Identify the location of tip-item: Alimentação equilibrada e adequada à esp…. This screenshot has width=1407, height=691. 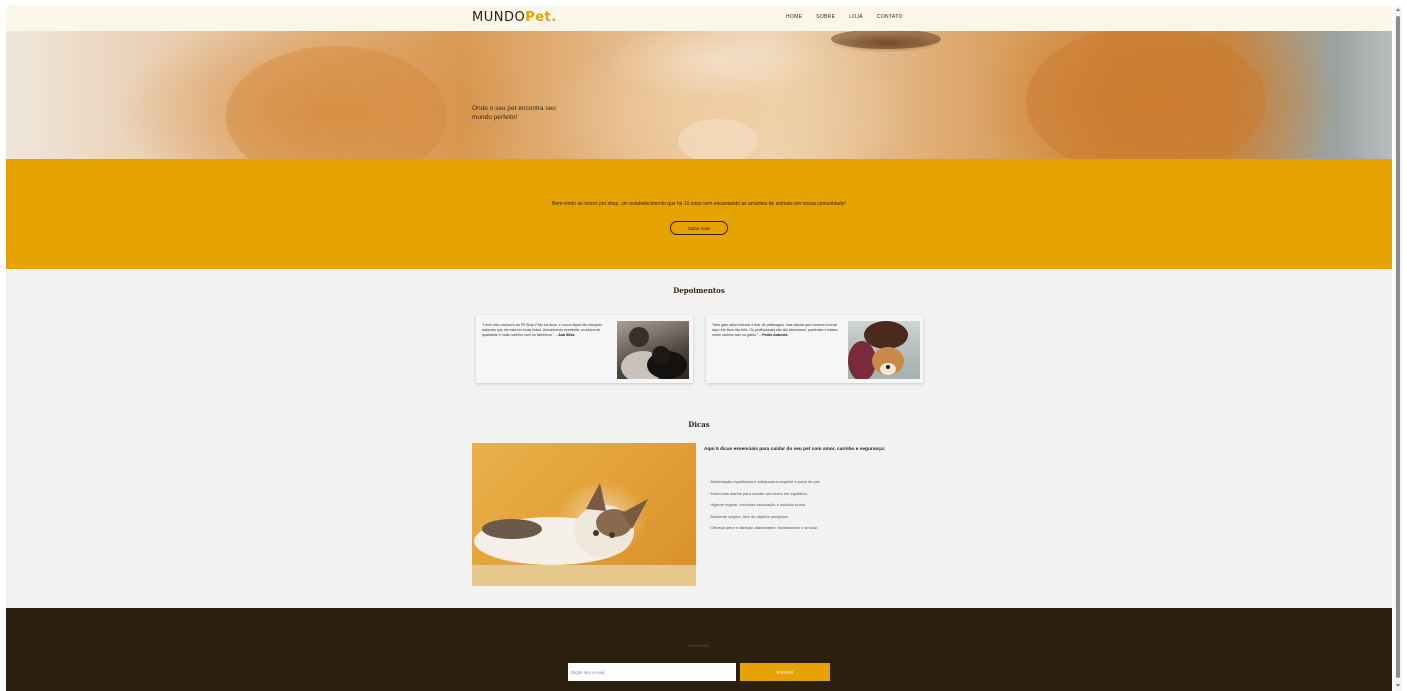
(764, 482).